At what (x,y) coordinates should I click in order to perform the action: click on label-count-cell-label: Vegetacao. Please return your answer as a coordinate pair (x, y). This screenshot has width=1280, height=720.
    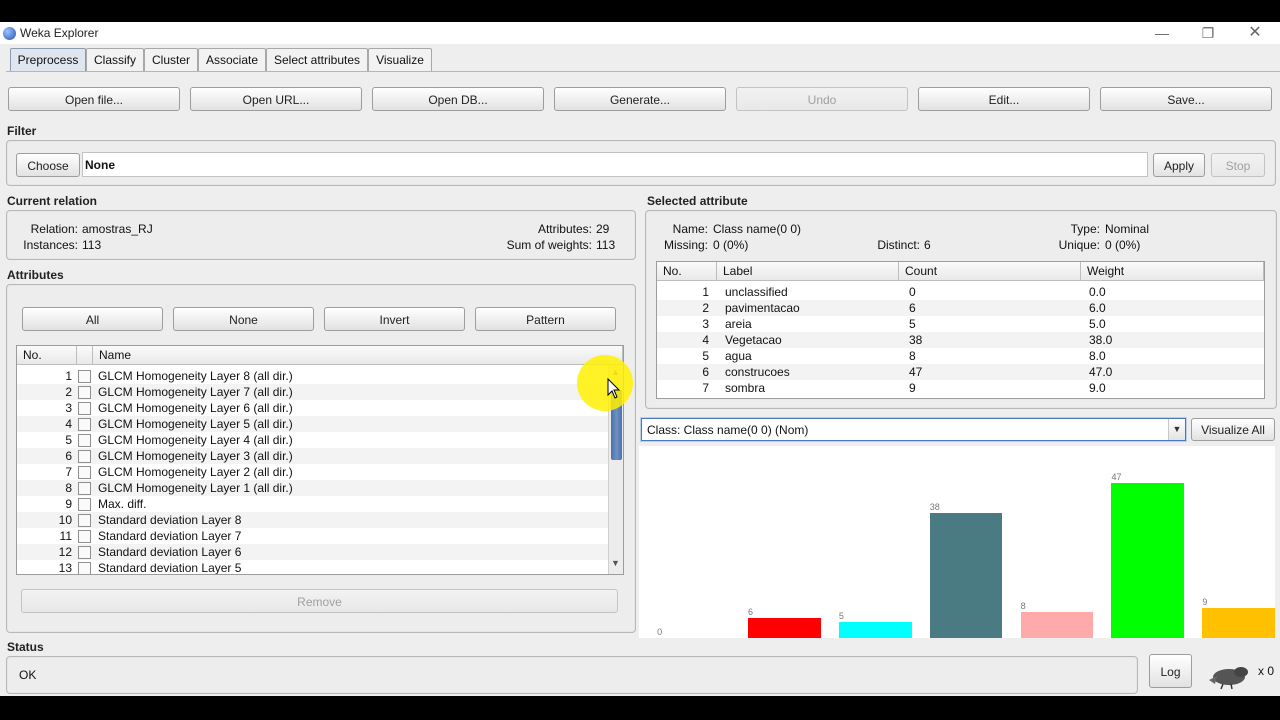
    Looking at the image, I should click on (753, 340).